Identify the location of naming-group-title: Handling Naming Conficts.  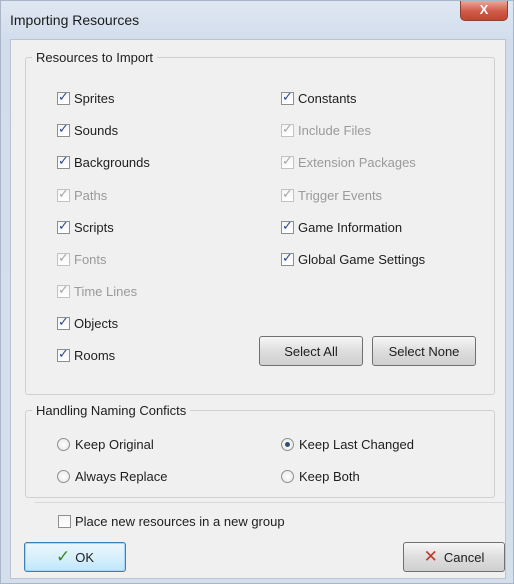
(111, 410).